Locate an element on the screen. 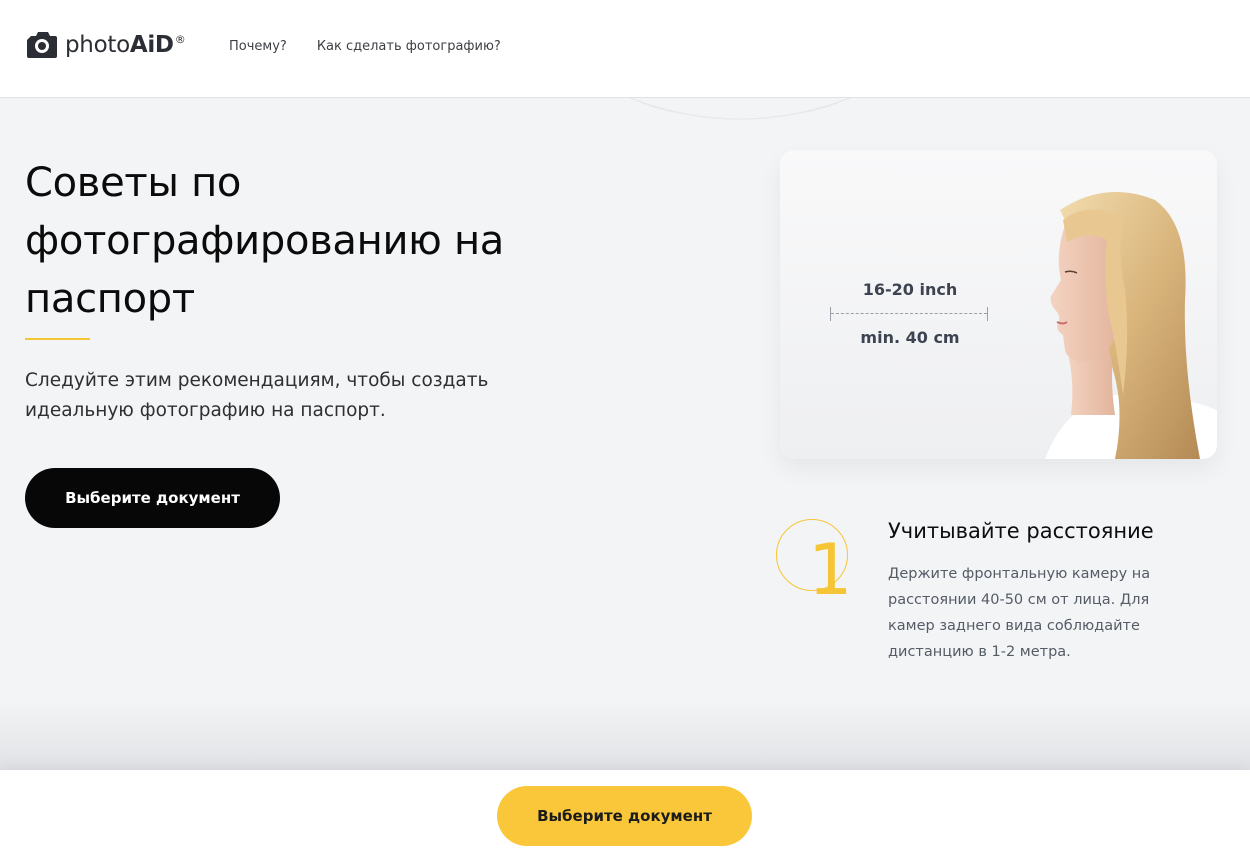 Image resolution: width=1250 pixels, height=859 pixels. content-fade is located at coordinates (625, 735).